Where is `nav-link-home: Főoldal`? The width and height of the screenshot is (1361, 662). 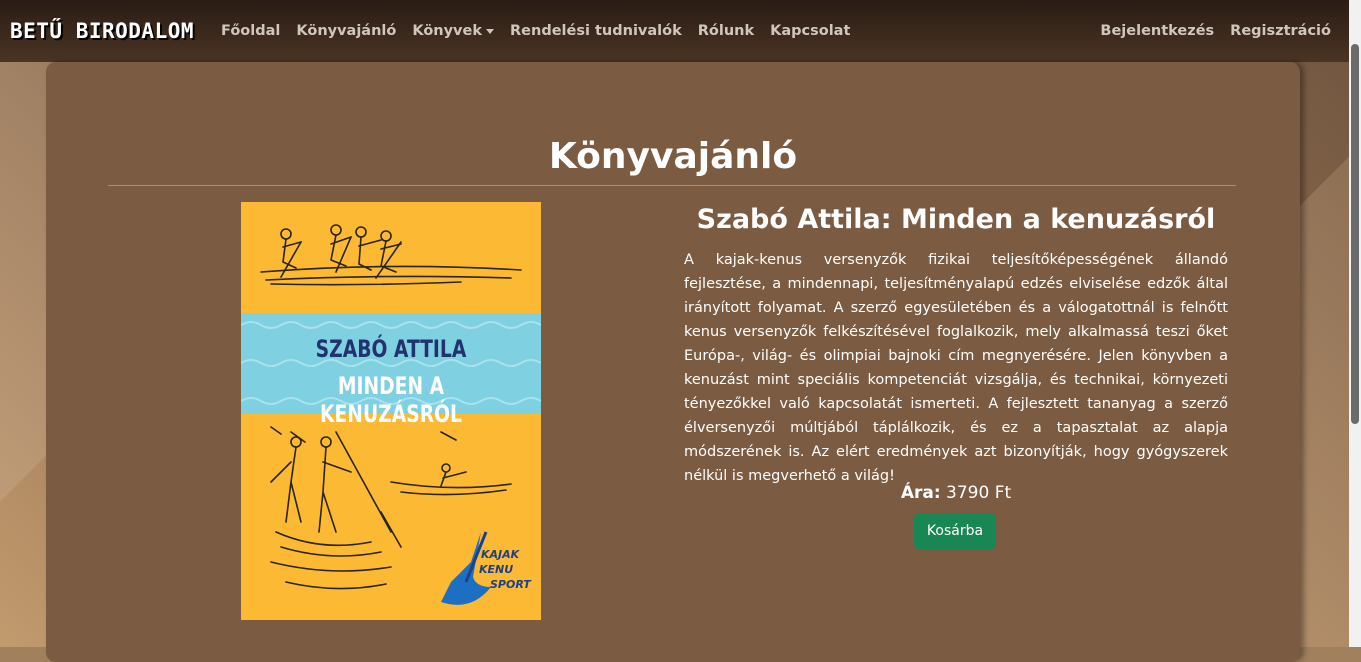
nav-link-home: Főoldal is located at coordinates (250, 31).